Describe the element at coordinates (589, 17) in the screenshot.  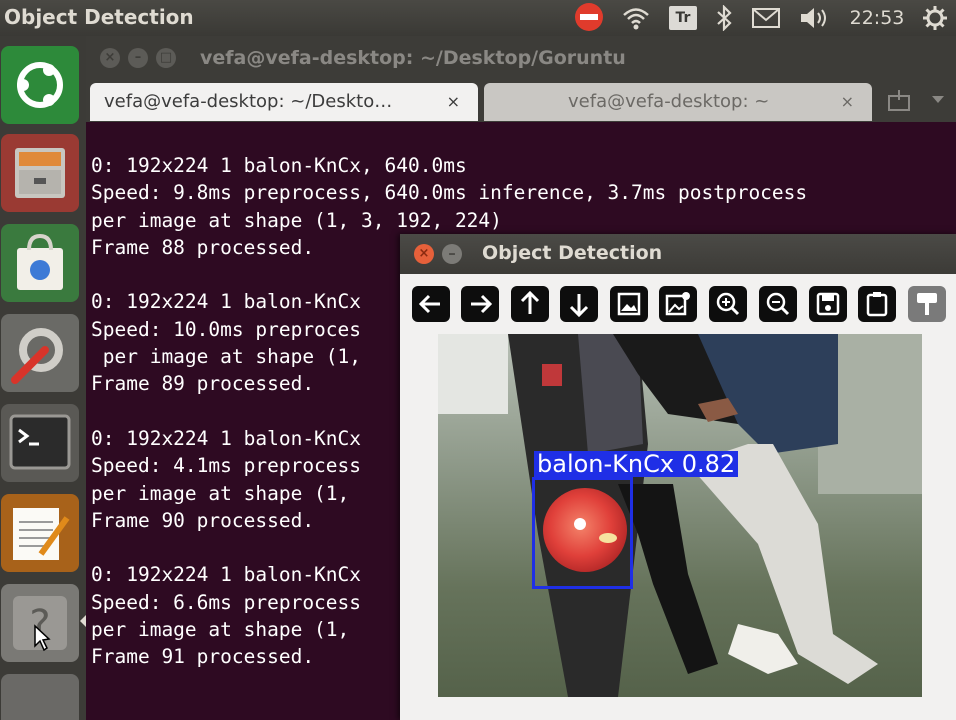
I see `block-icon` at that location.